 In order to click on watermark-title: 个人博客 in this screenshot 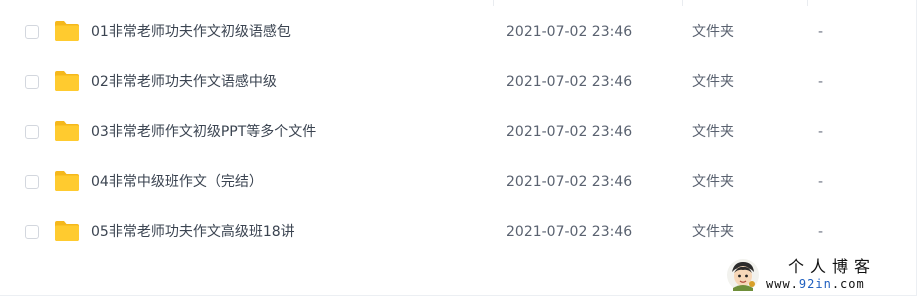, I will do `click(832, 266)`.